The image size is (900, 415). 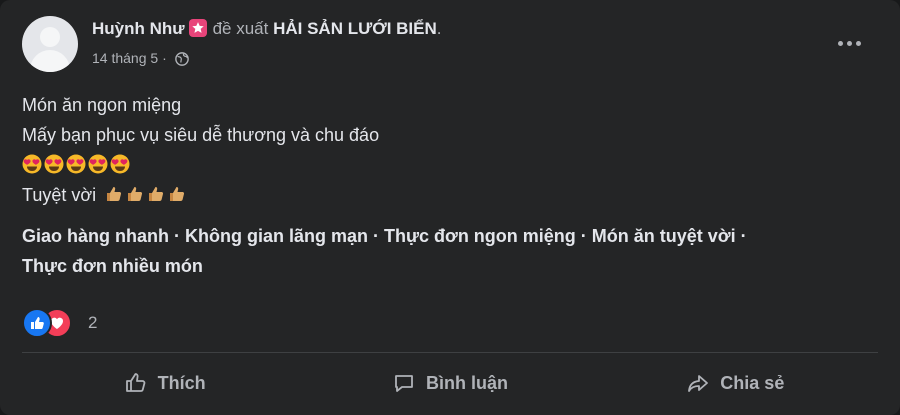 What do you see at coordinates (450, 352) in the screenshot?
I see `divider` at bounding box center [450, 352].